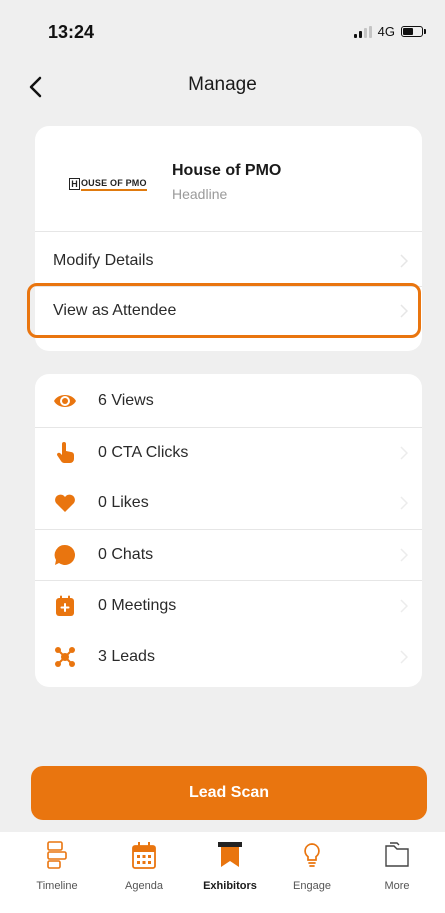 The image size is (445, 913). I want to click on network-label: 4G, so click(386, 31).